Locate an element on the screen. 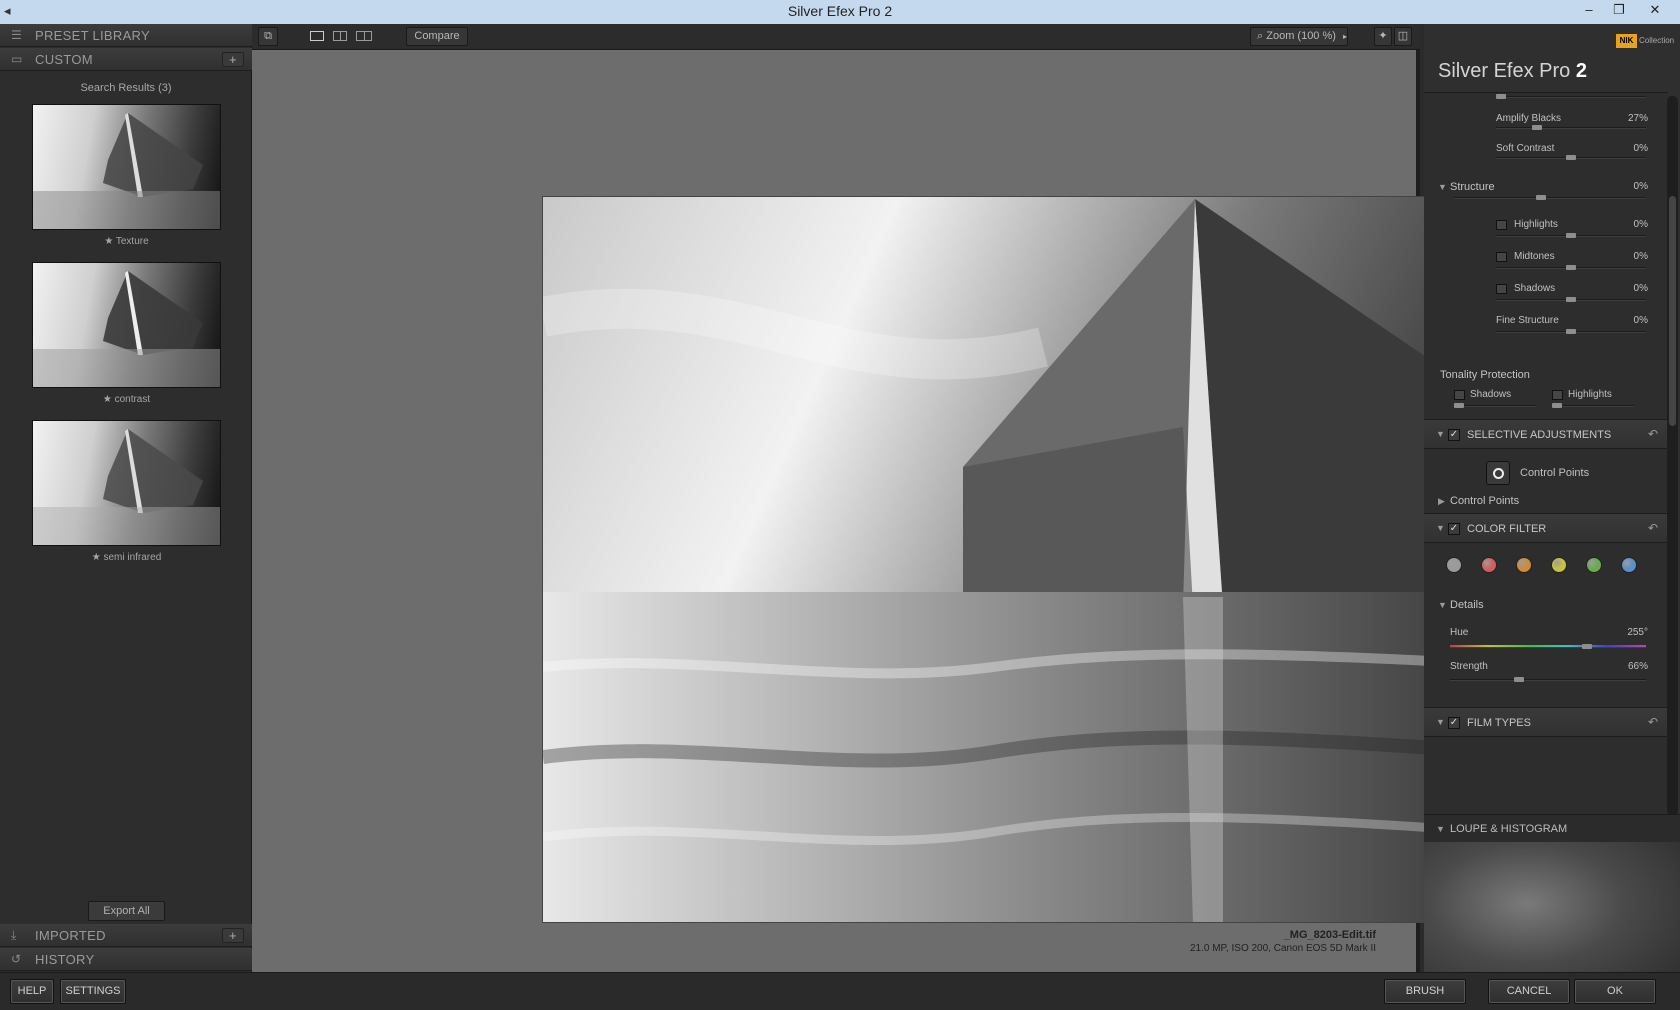 Image resolution: width=1680 pixels, height=1010 pixels. preset-item: ★ contrast is located at coordinates (126, 333).